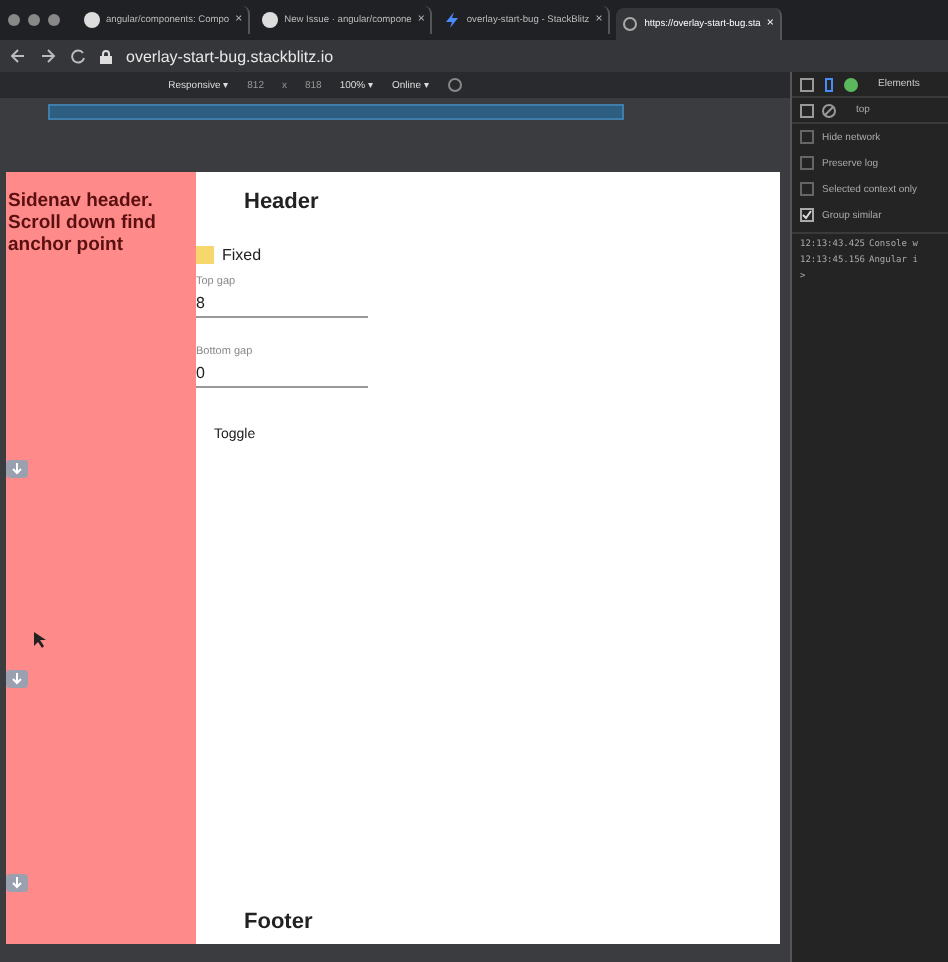 Image resolution: width=948 pixels, height=962 pixels. Describe the element at coordinates (18, 56) in the screenshot. I see `back-icon` at that location.